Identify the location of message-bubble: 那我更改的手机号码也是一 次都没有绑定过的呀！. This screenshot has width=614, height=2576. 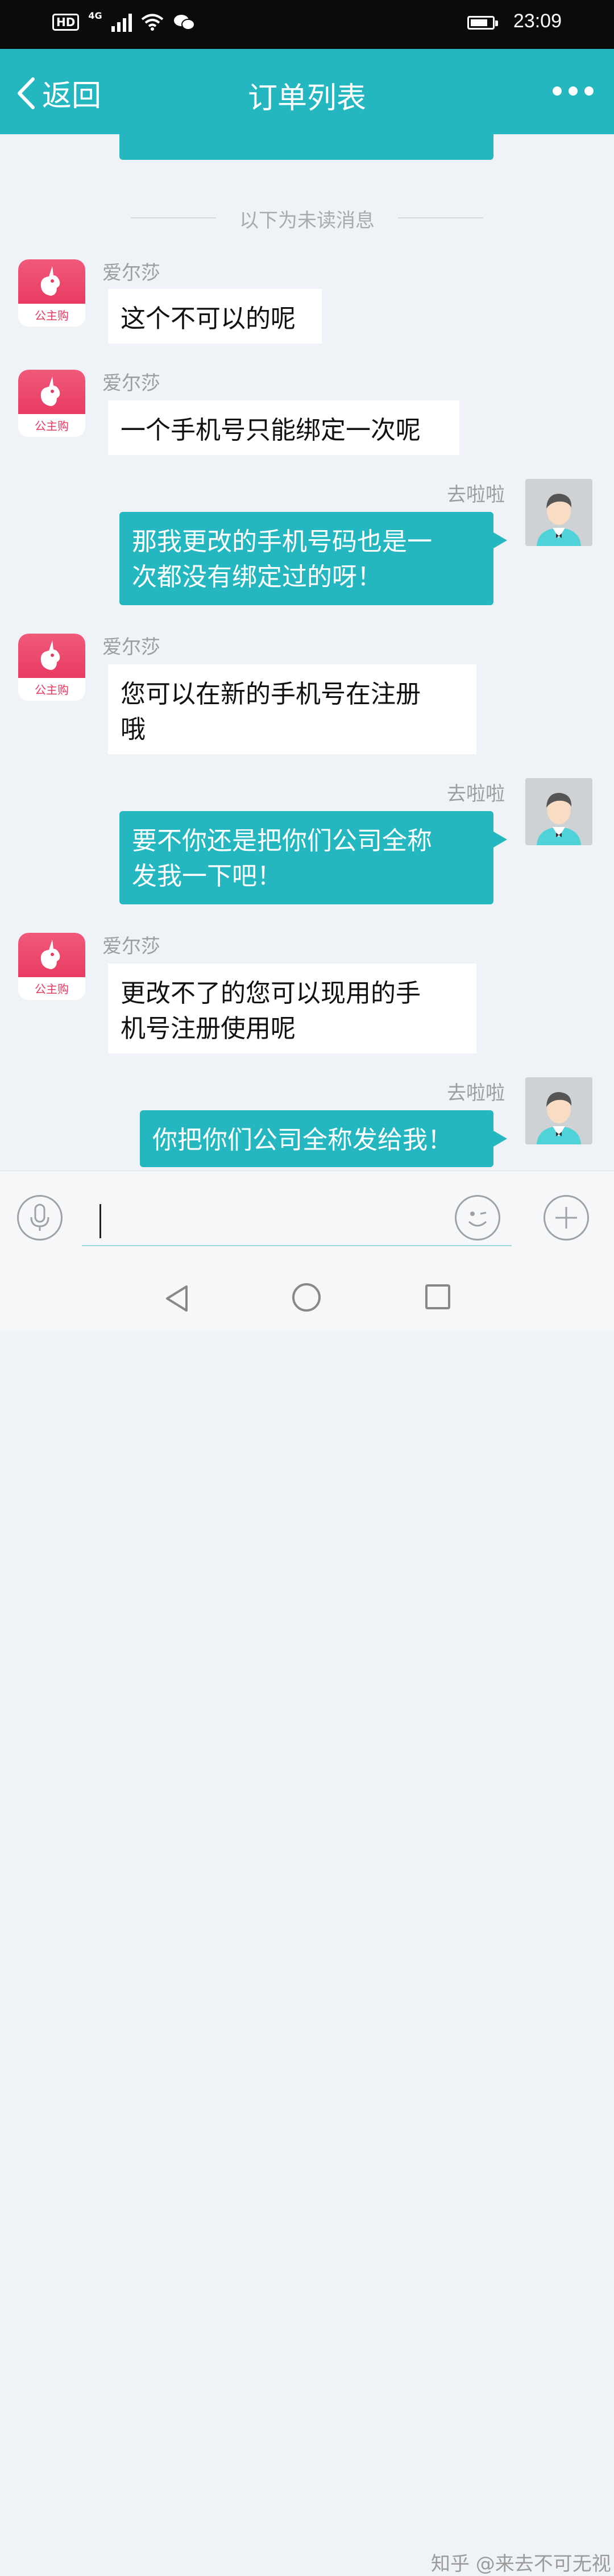
(313, 558).